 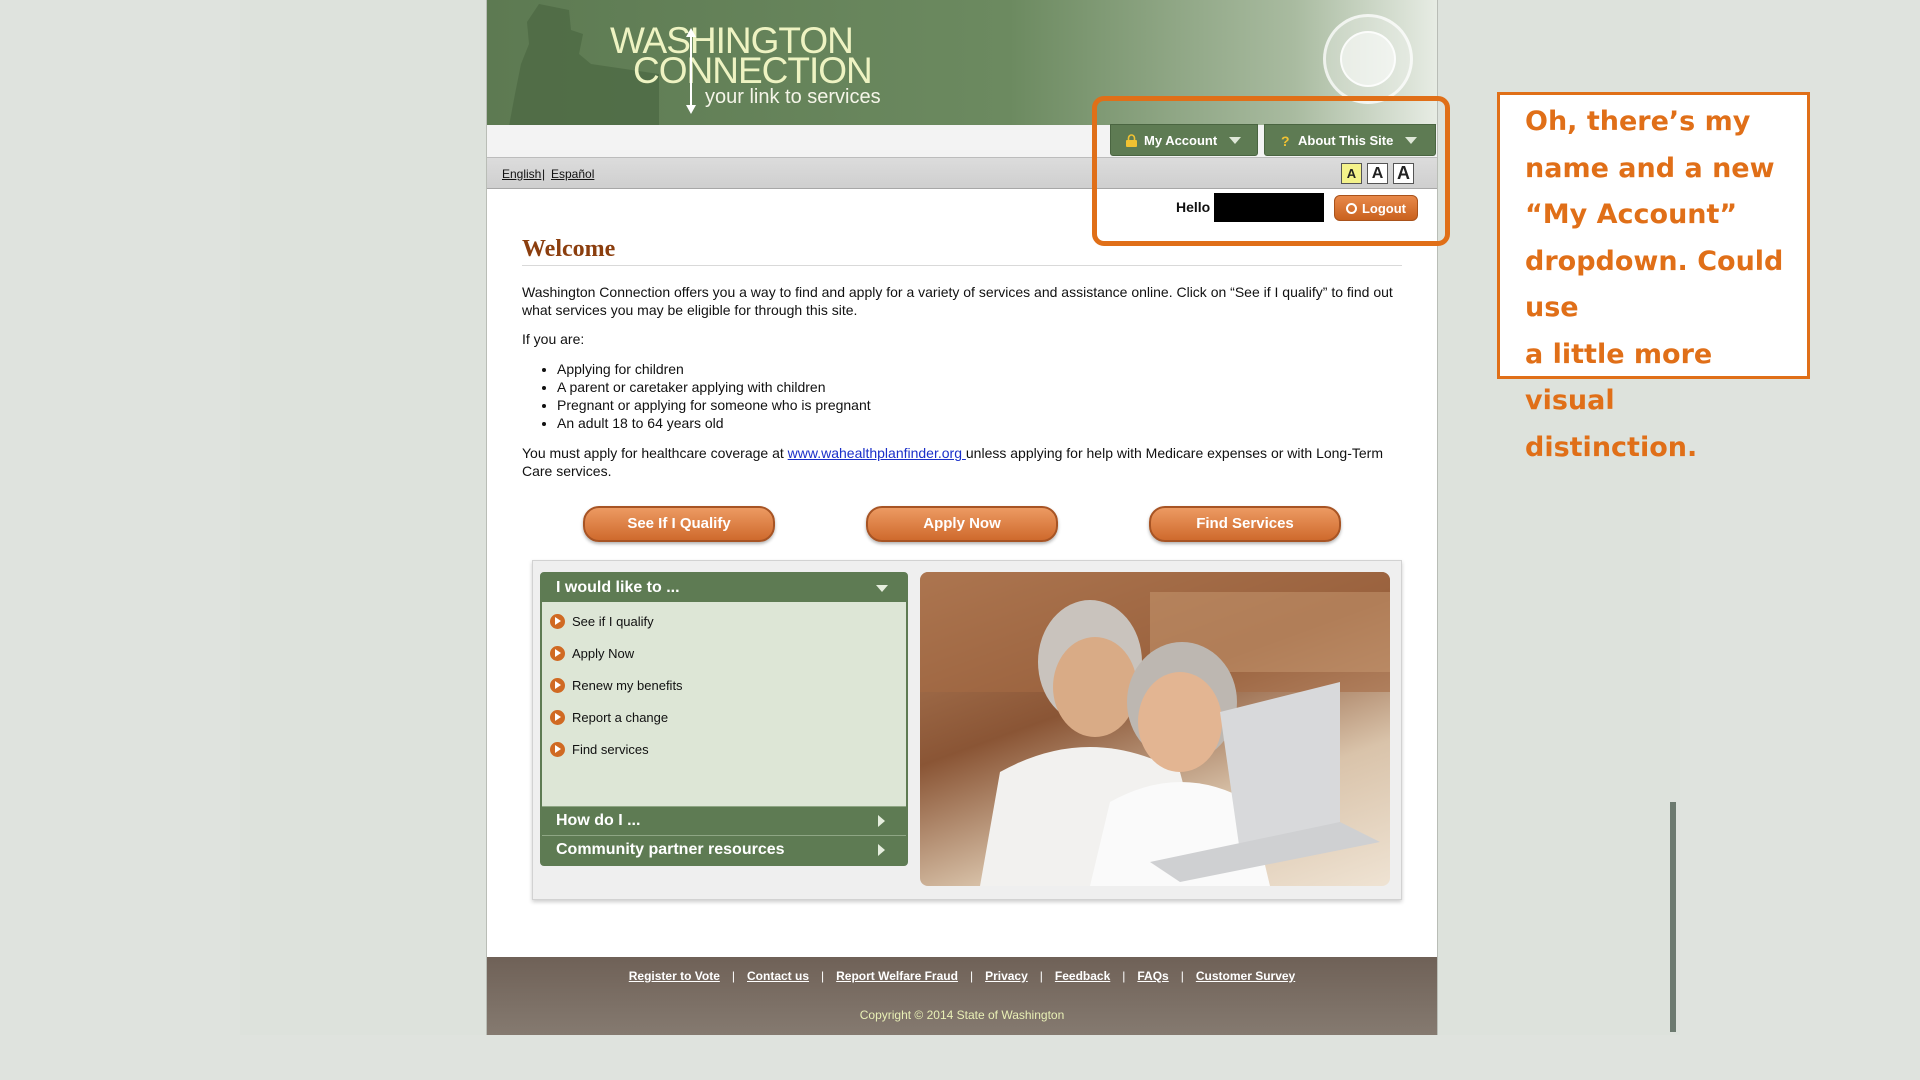 I want to click on menu-item-label: Apply Now, so click(x=603, y=653).